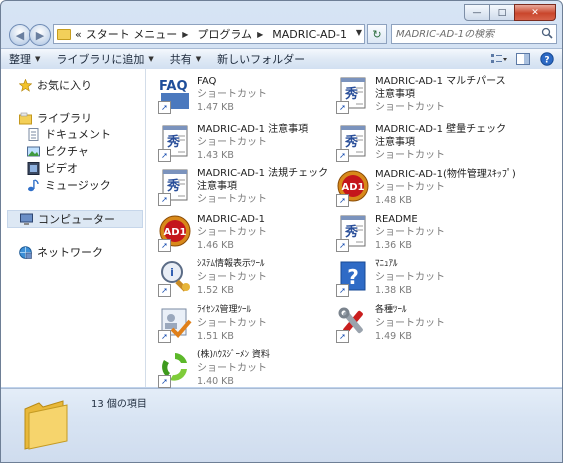  Describe the element at coordinates (180, 59) in the screenshot. I see `share-label: 共有` at that location.